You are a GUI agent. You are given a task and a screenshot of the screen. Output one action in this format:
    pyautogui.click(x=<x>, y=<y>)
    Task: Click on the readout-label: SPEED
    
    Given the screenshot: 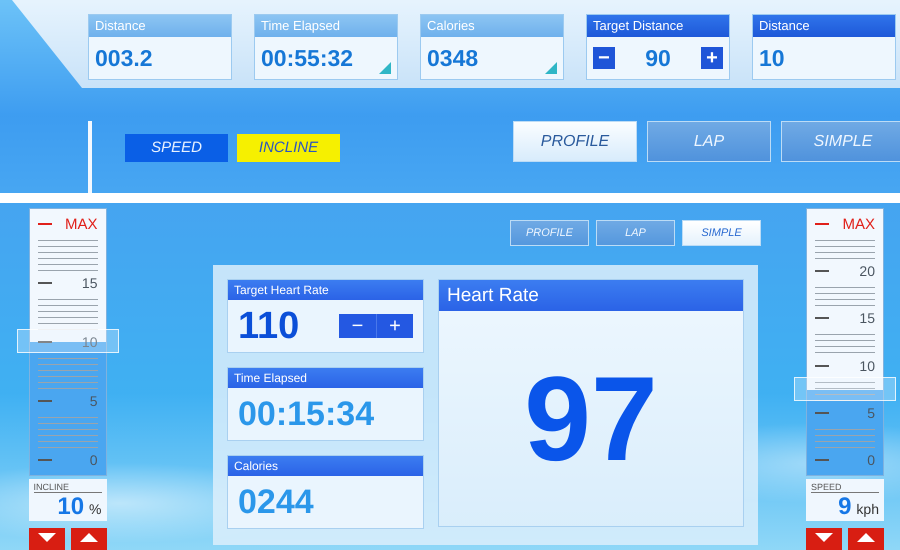 What is the action you would take?
    pyautogui.click(x=845, y=487)
    